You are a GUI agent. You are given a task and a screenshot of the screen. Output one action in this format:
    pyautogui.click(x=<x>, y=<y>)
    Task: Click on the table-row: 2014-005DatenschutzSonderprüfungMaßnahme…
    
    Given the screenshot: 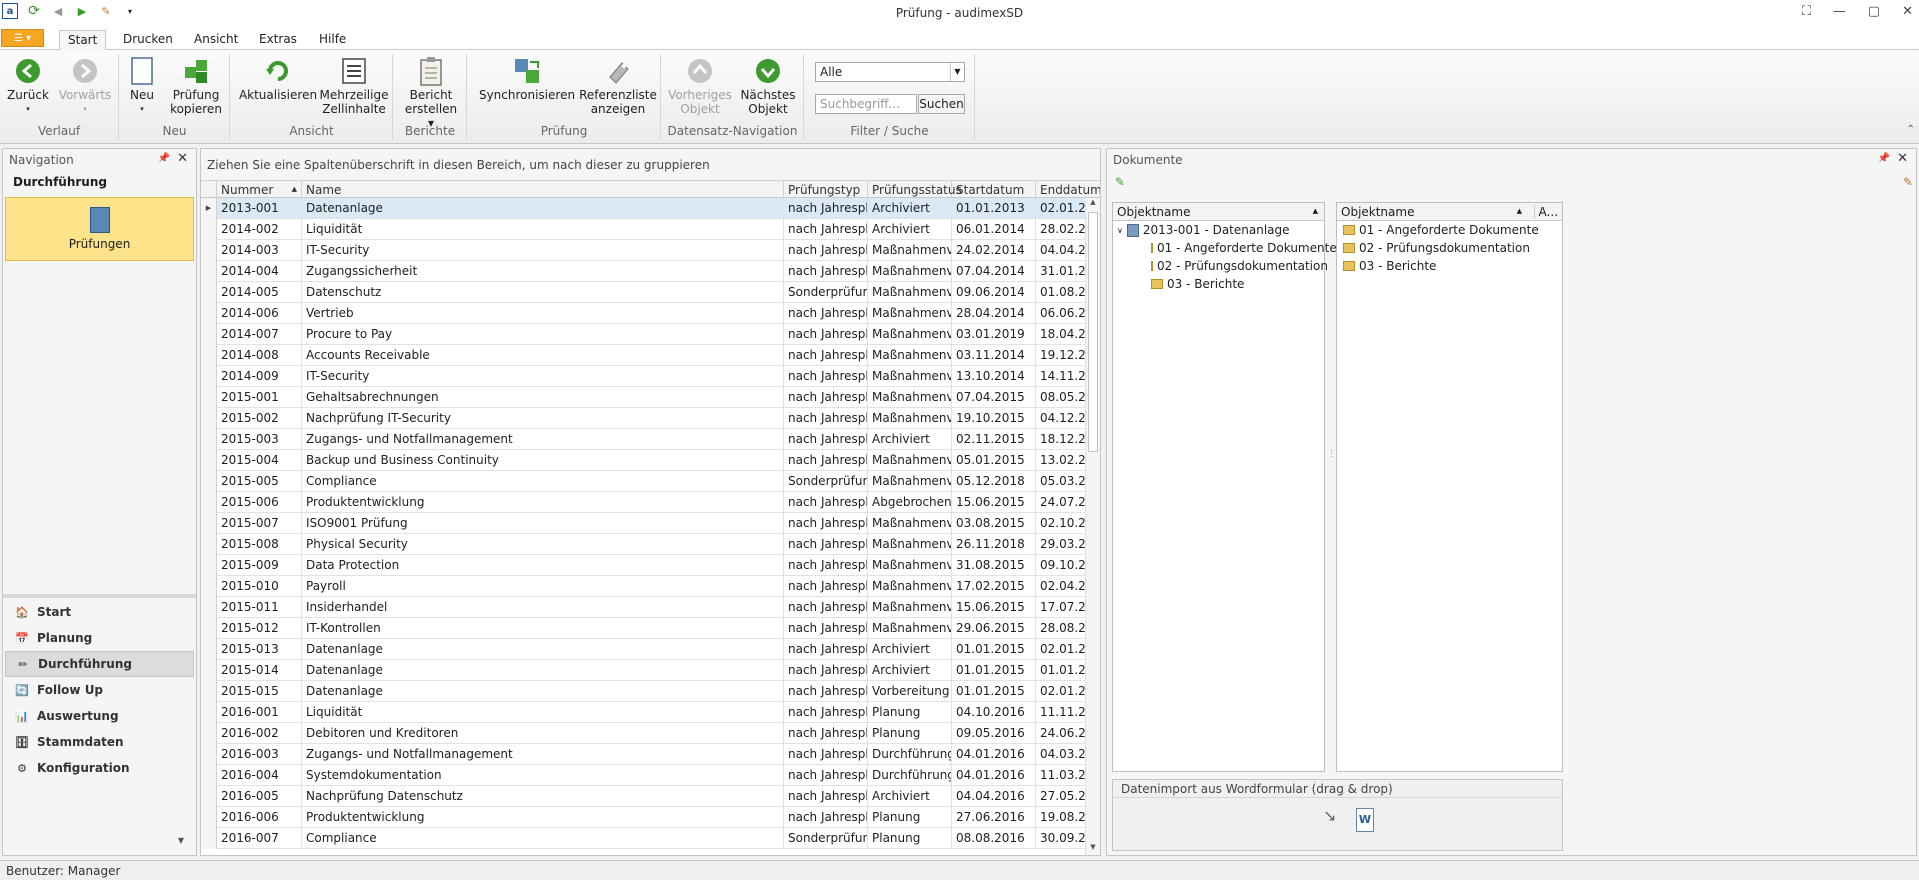 What is the action you would take?
    pyautogui.click(x=650, y=292)
    